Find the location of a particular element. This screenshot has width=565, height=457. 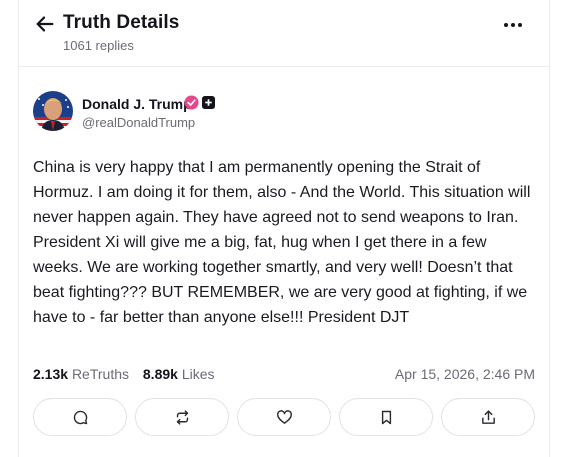

reply-button is located at coordinates (80, 417).